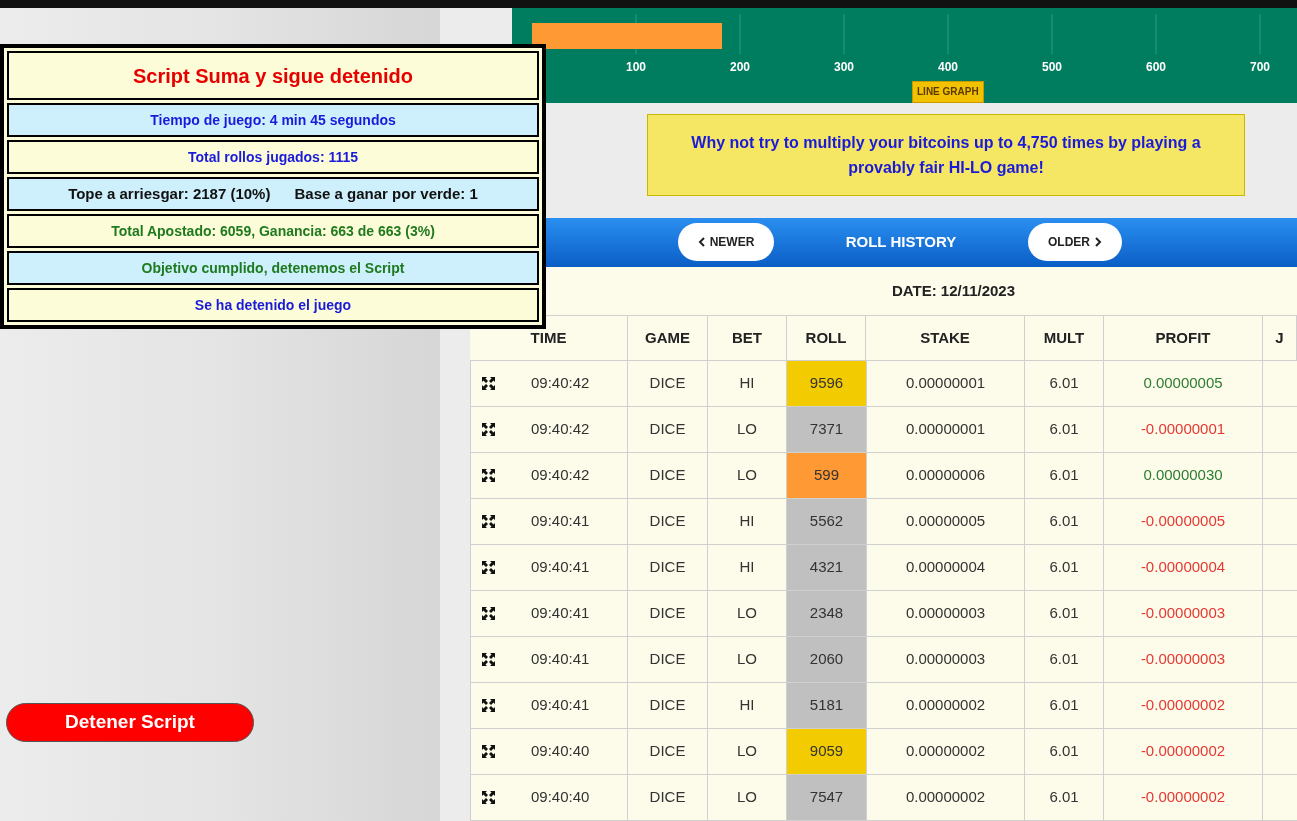 The width and height of the screenshot is (1297, 821). I want to click on column-header: J, so click(1280, 338).